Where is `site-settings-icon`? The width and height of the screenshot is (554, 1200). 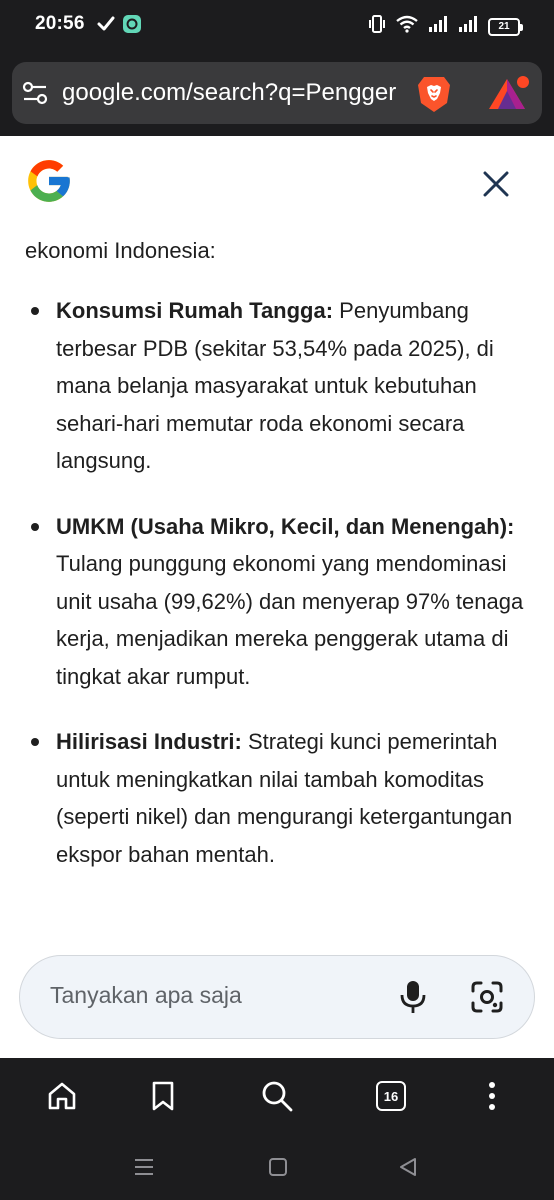
site-settings-icon is located at coordinates (35, 95).